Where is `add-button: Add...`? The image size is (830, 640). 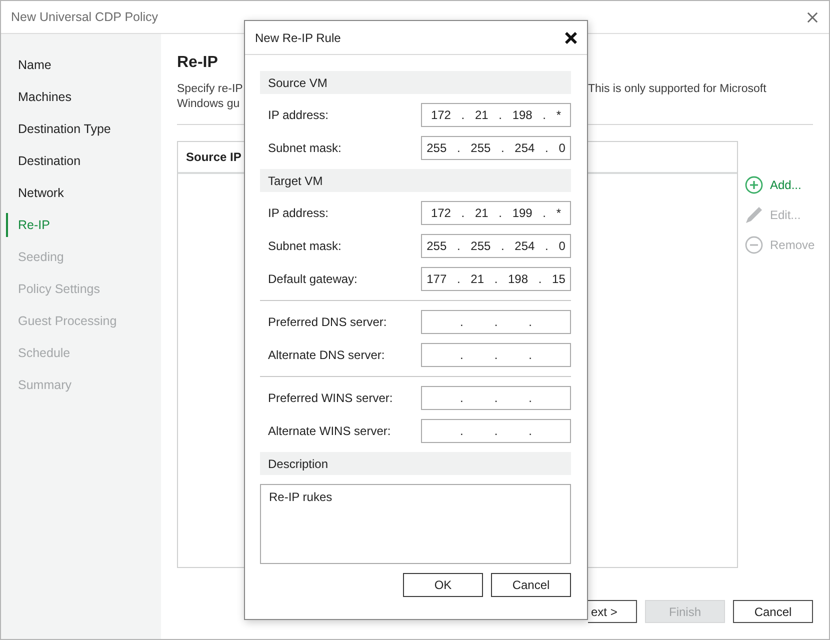 add-button: Add... is located at coordinates (780, 185).